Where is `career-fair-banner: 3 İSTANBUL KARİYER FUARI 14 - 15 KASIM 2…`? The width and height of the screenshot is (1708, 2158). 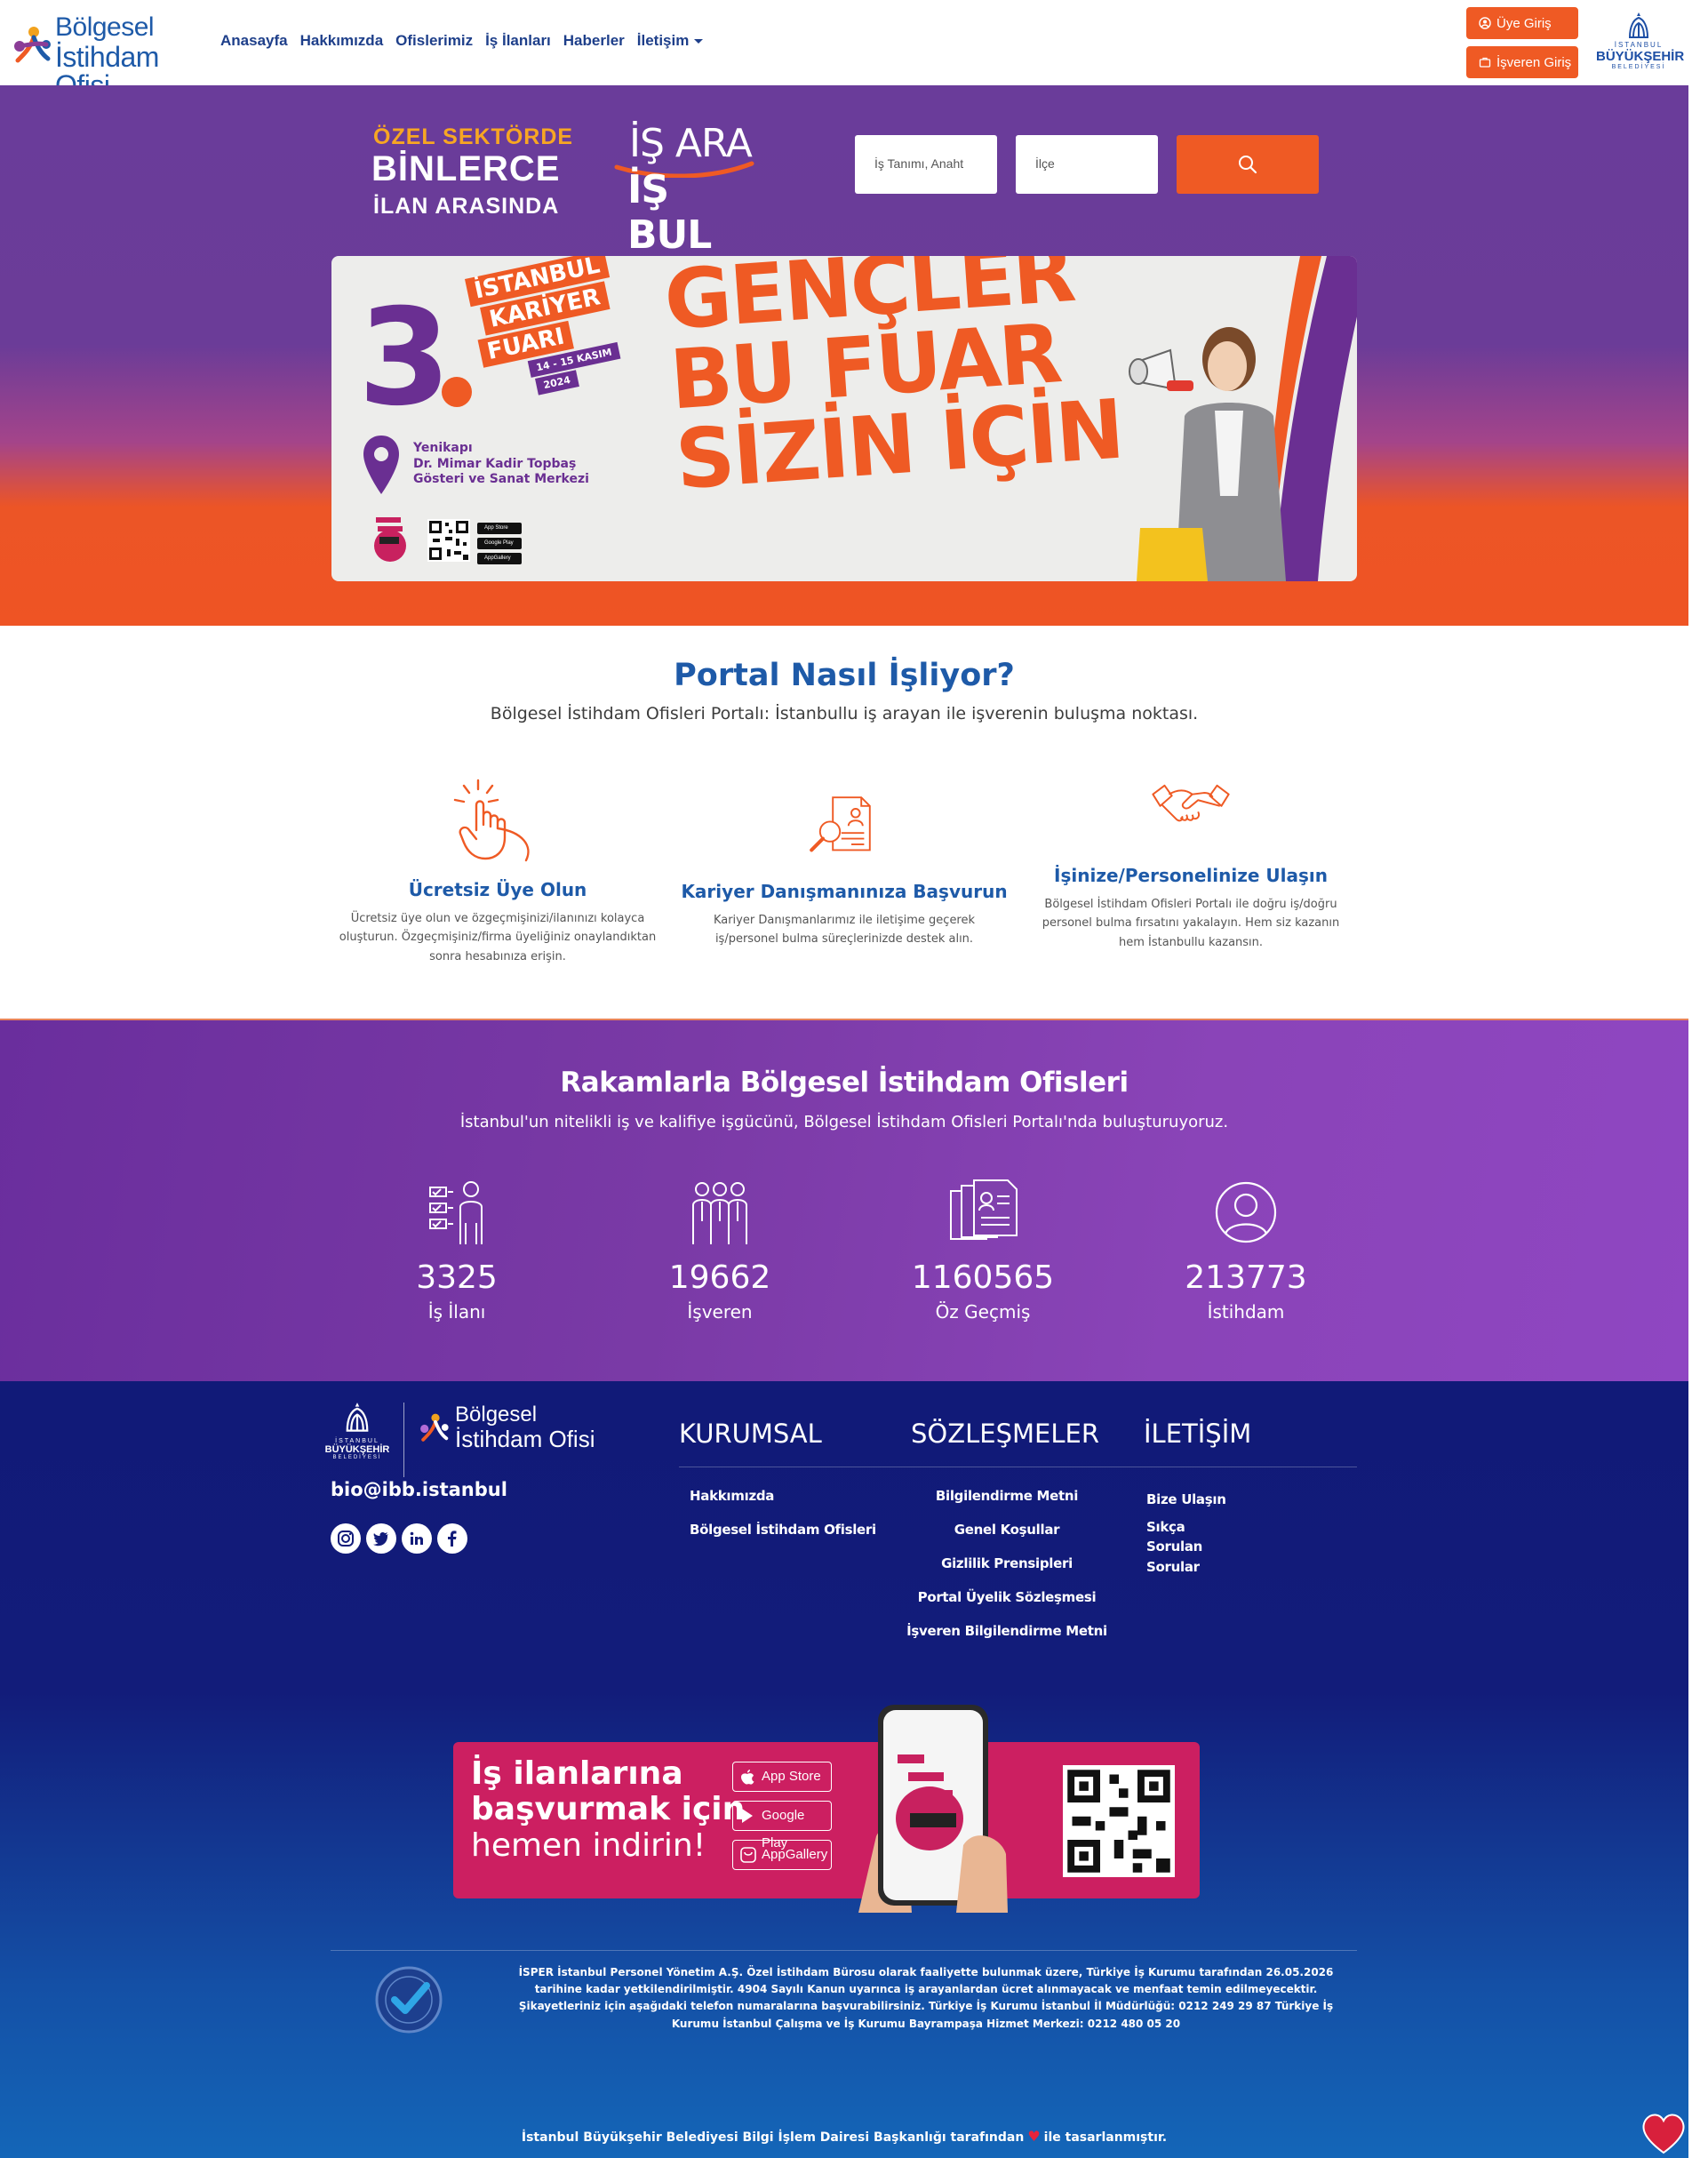
career-fair-banner: 3 İSTANBUL KARİYER FUARI 14 - 15 KASIM 2… is located at coordinates (844, 419).